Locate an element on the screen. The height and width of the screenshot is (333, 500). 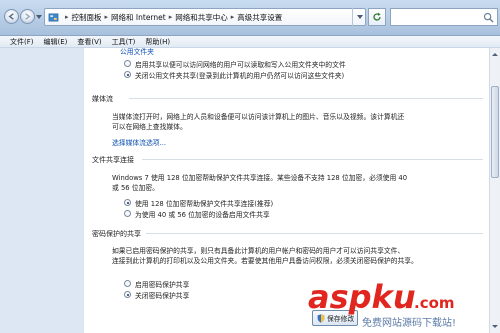
encryption-40-56-radio is located at coordinates (127, 213).